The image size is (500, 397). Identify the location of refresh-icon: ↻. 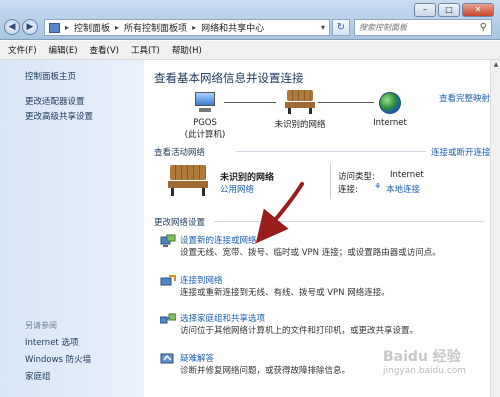
(341, 27).